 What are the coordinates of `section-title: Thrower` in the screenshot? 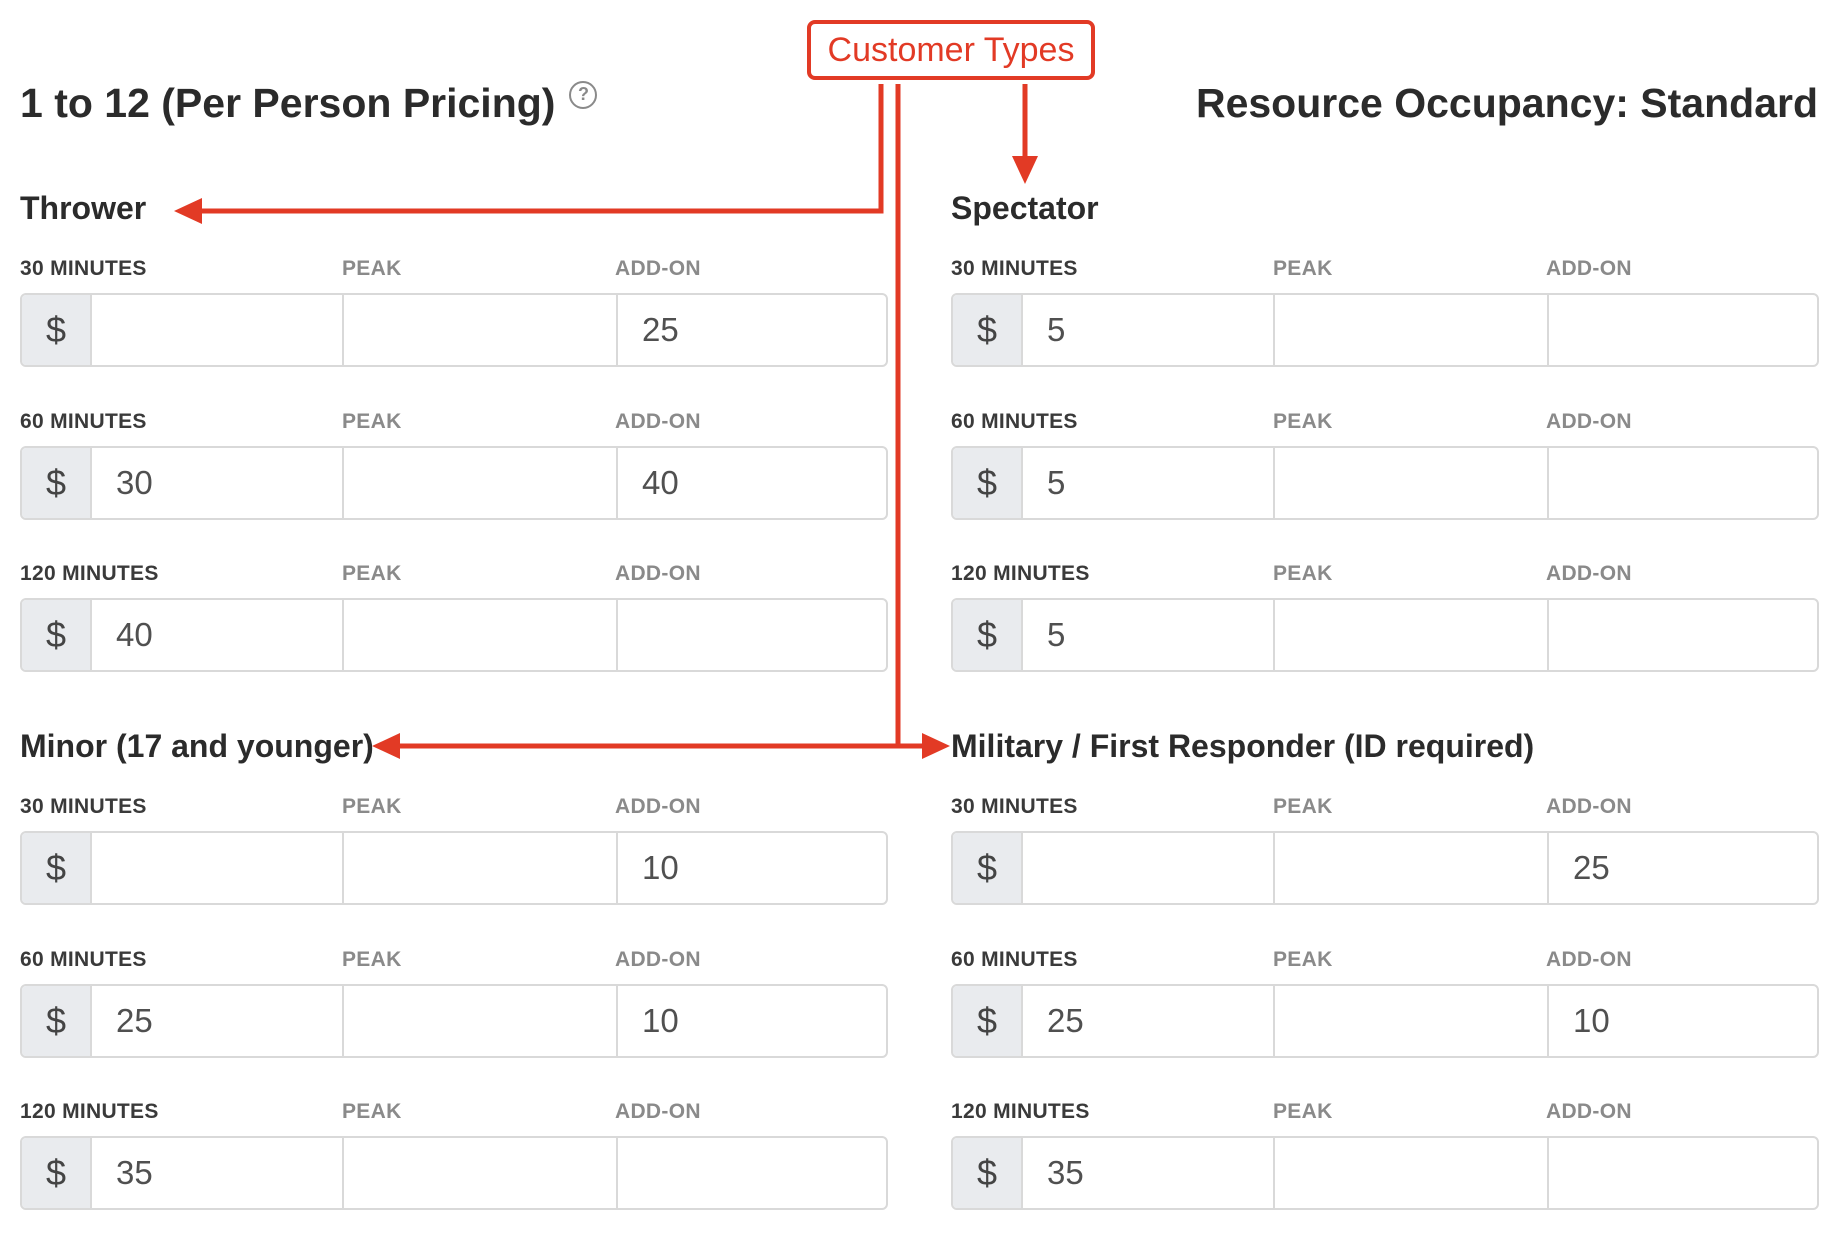 It's located at (83, 208).